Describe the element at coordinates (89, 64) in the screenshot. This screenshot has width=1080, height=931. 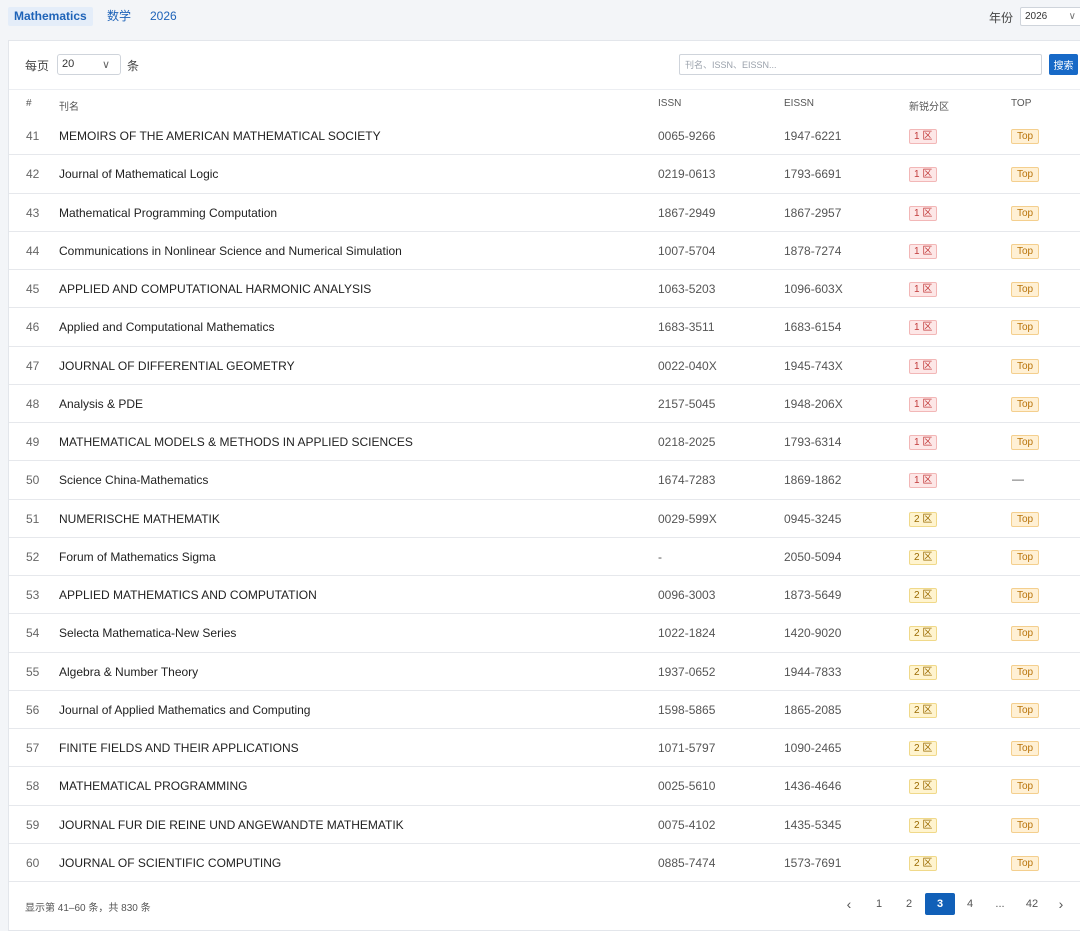
I see `perpage-select: 20 ∨` at that location.